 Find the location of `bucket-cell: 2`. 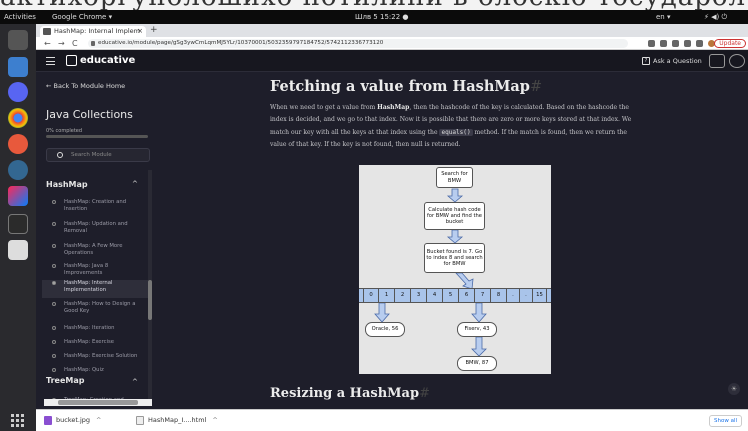

bucket-cell: 2 is located at coordinates (403, 295).